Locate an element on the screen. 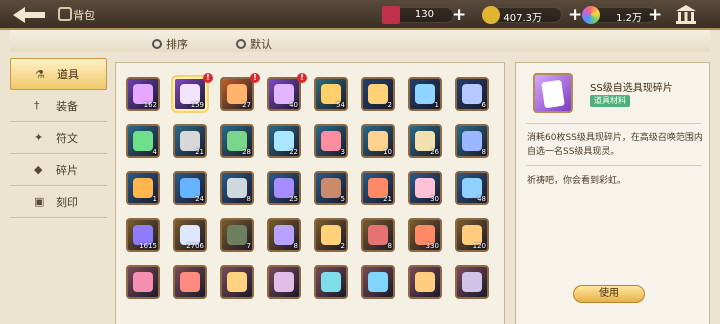  inventory-slot: 330 is located at coordinates (425, 235).